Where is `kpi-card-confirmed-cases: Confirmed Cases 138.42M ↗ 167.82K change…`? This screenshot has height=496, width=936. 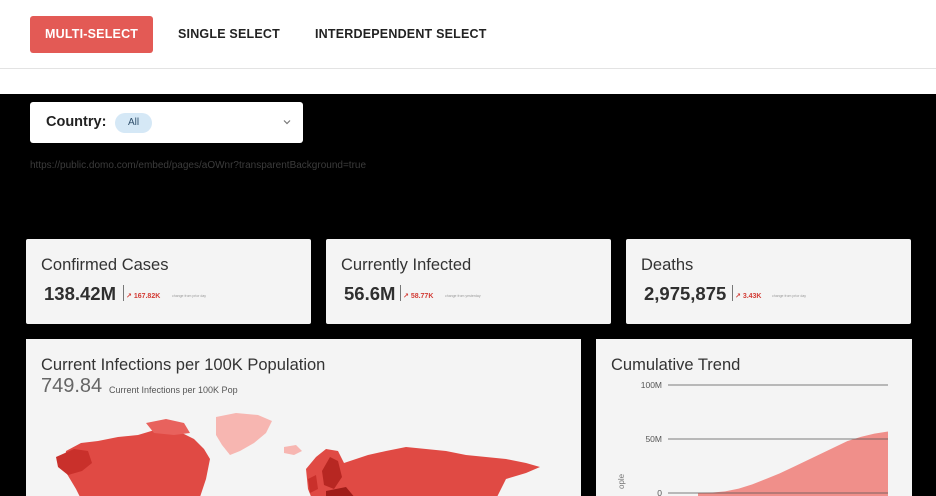
kpi-card-confirmed-cases: Confirmed Cases 138.42M ↗ 167.82K change… is located at coordinates (168, 281).